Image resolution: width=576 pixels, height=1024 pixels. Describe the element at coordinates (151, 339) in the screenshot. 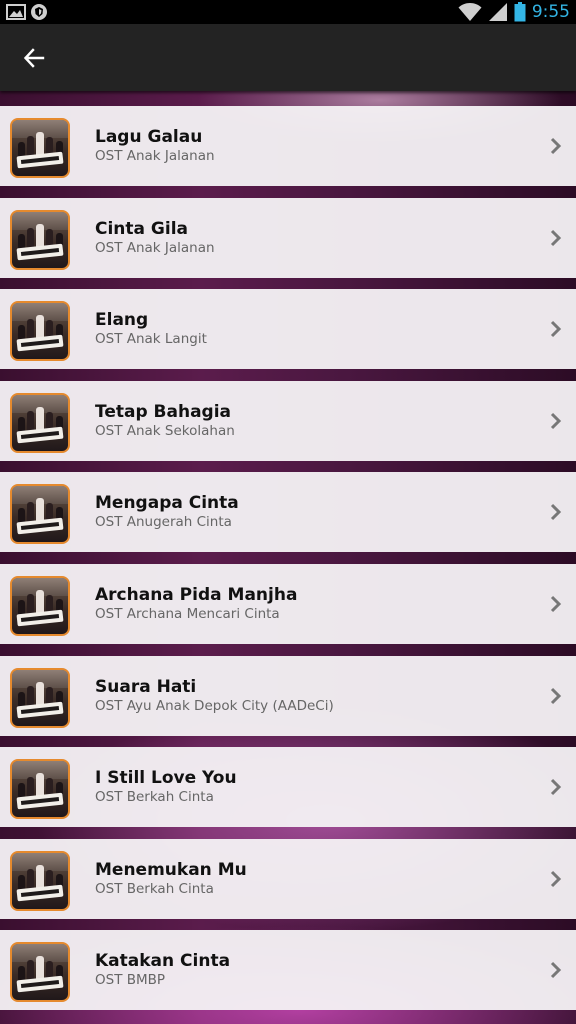

I see `song-subtitle: OST Anak Langit` at that location.